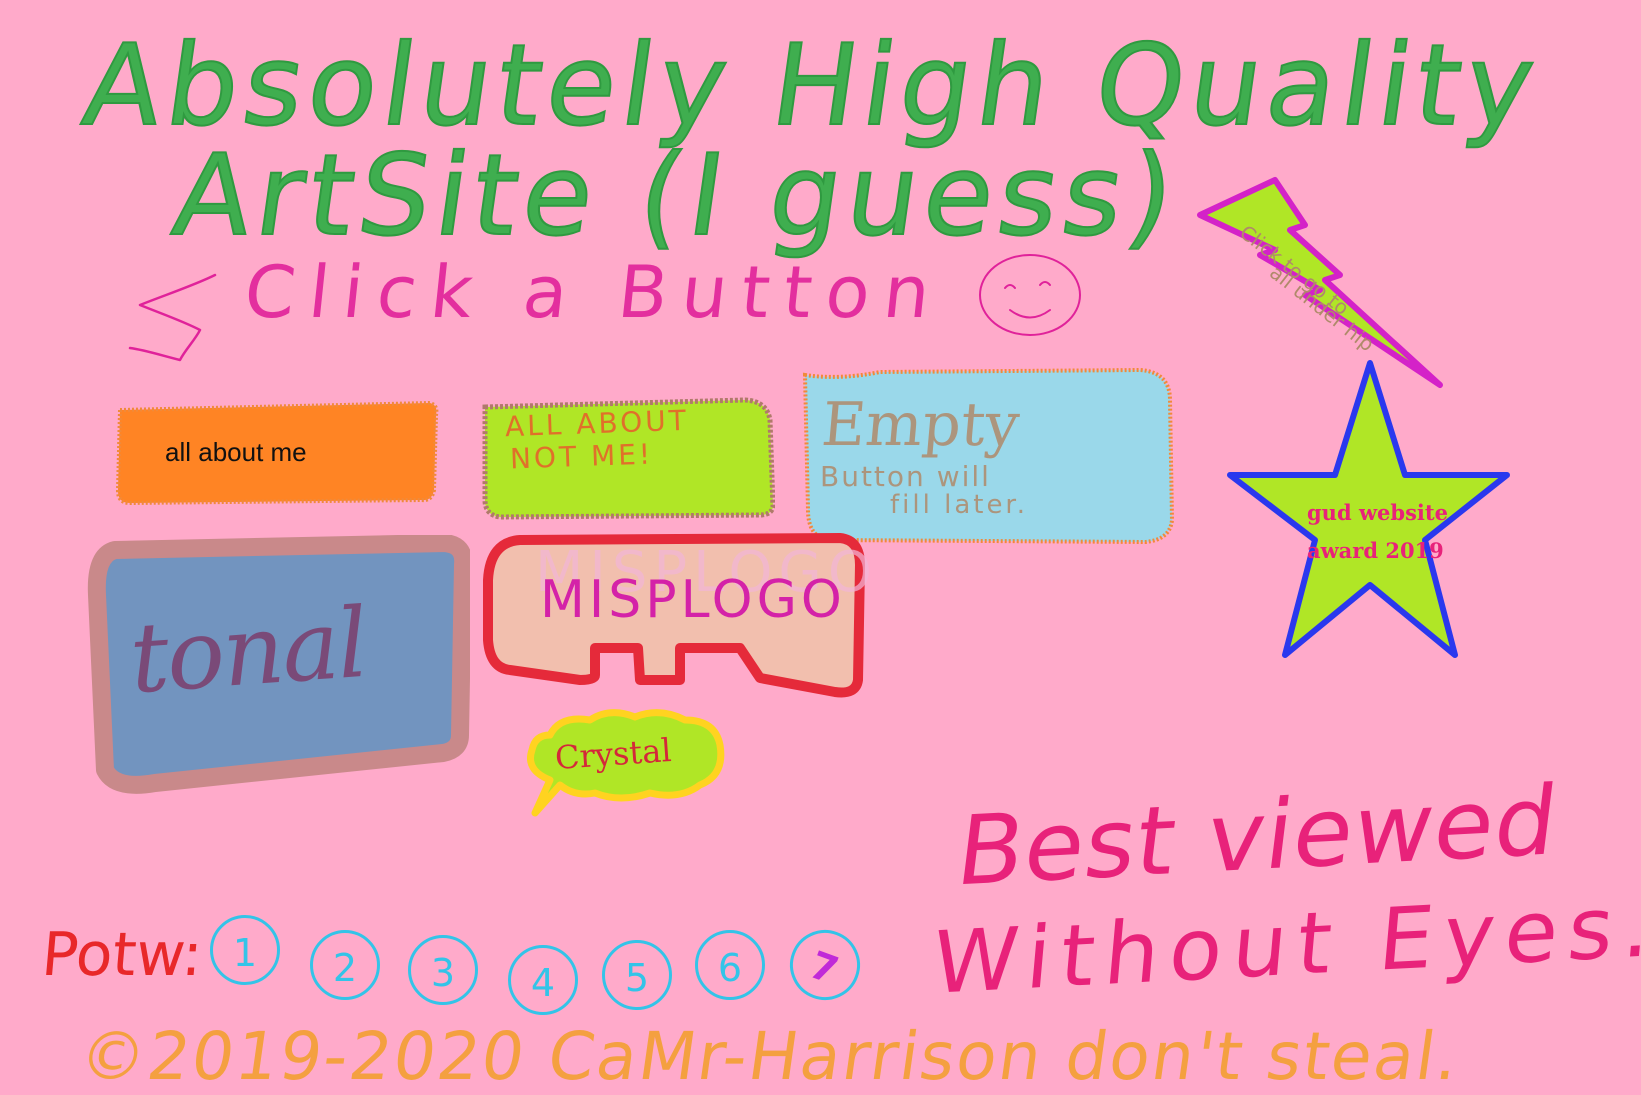  I want to click on empty-sub-line2: fill later., so click(959, 505).